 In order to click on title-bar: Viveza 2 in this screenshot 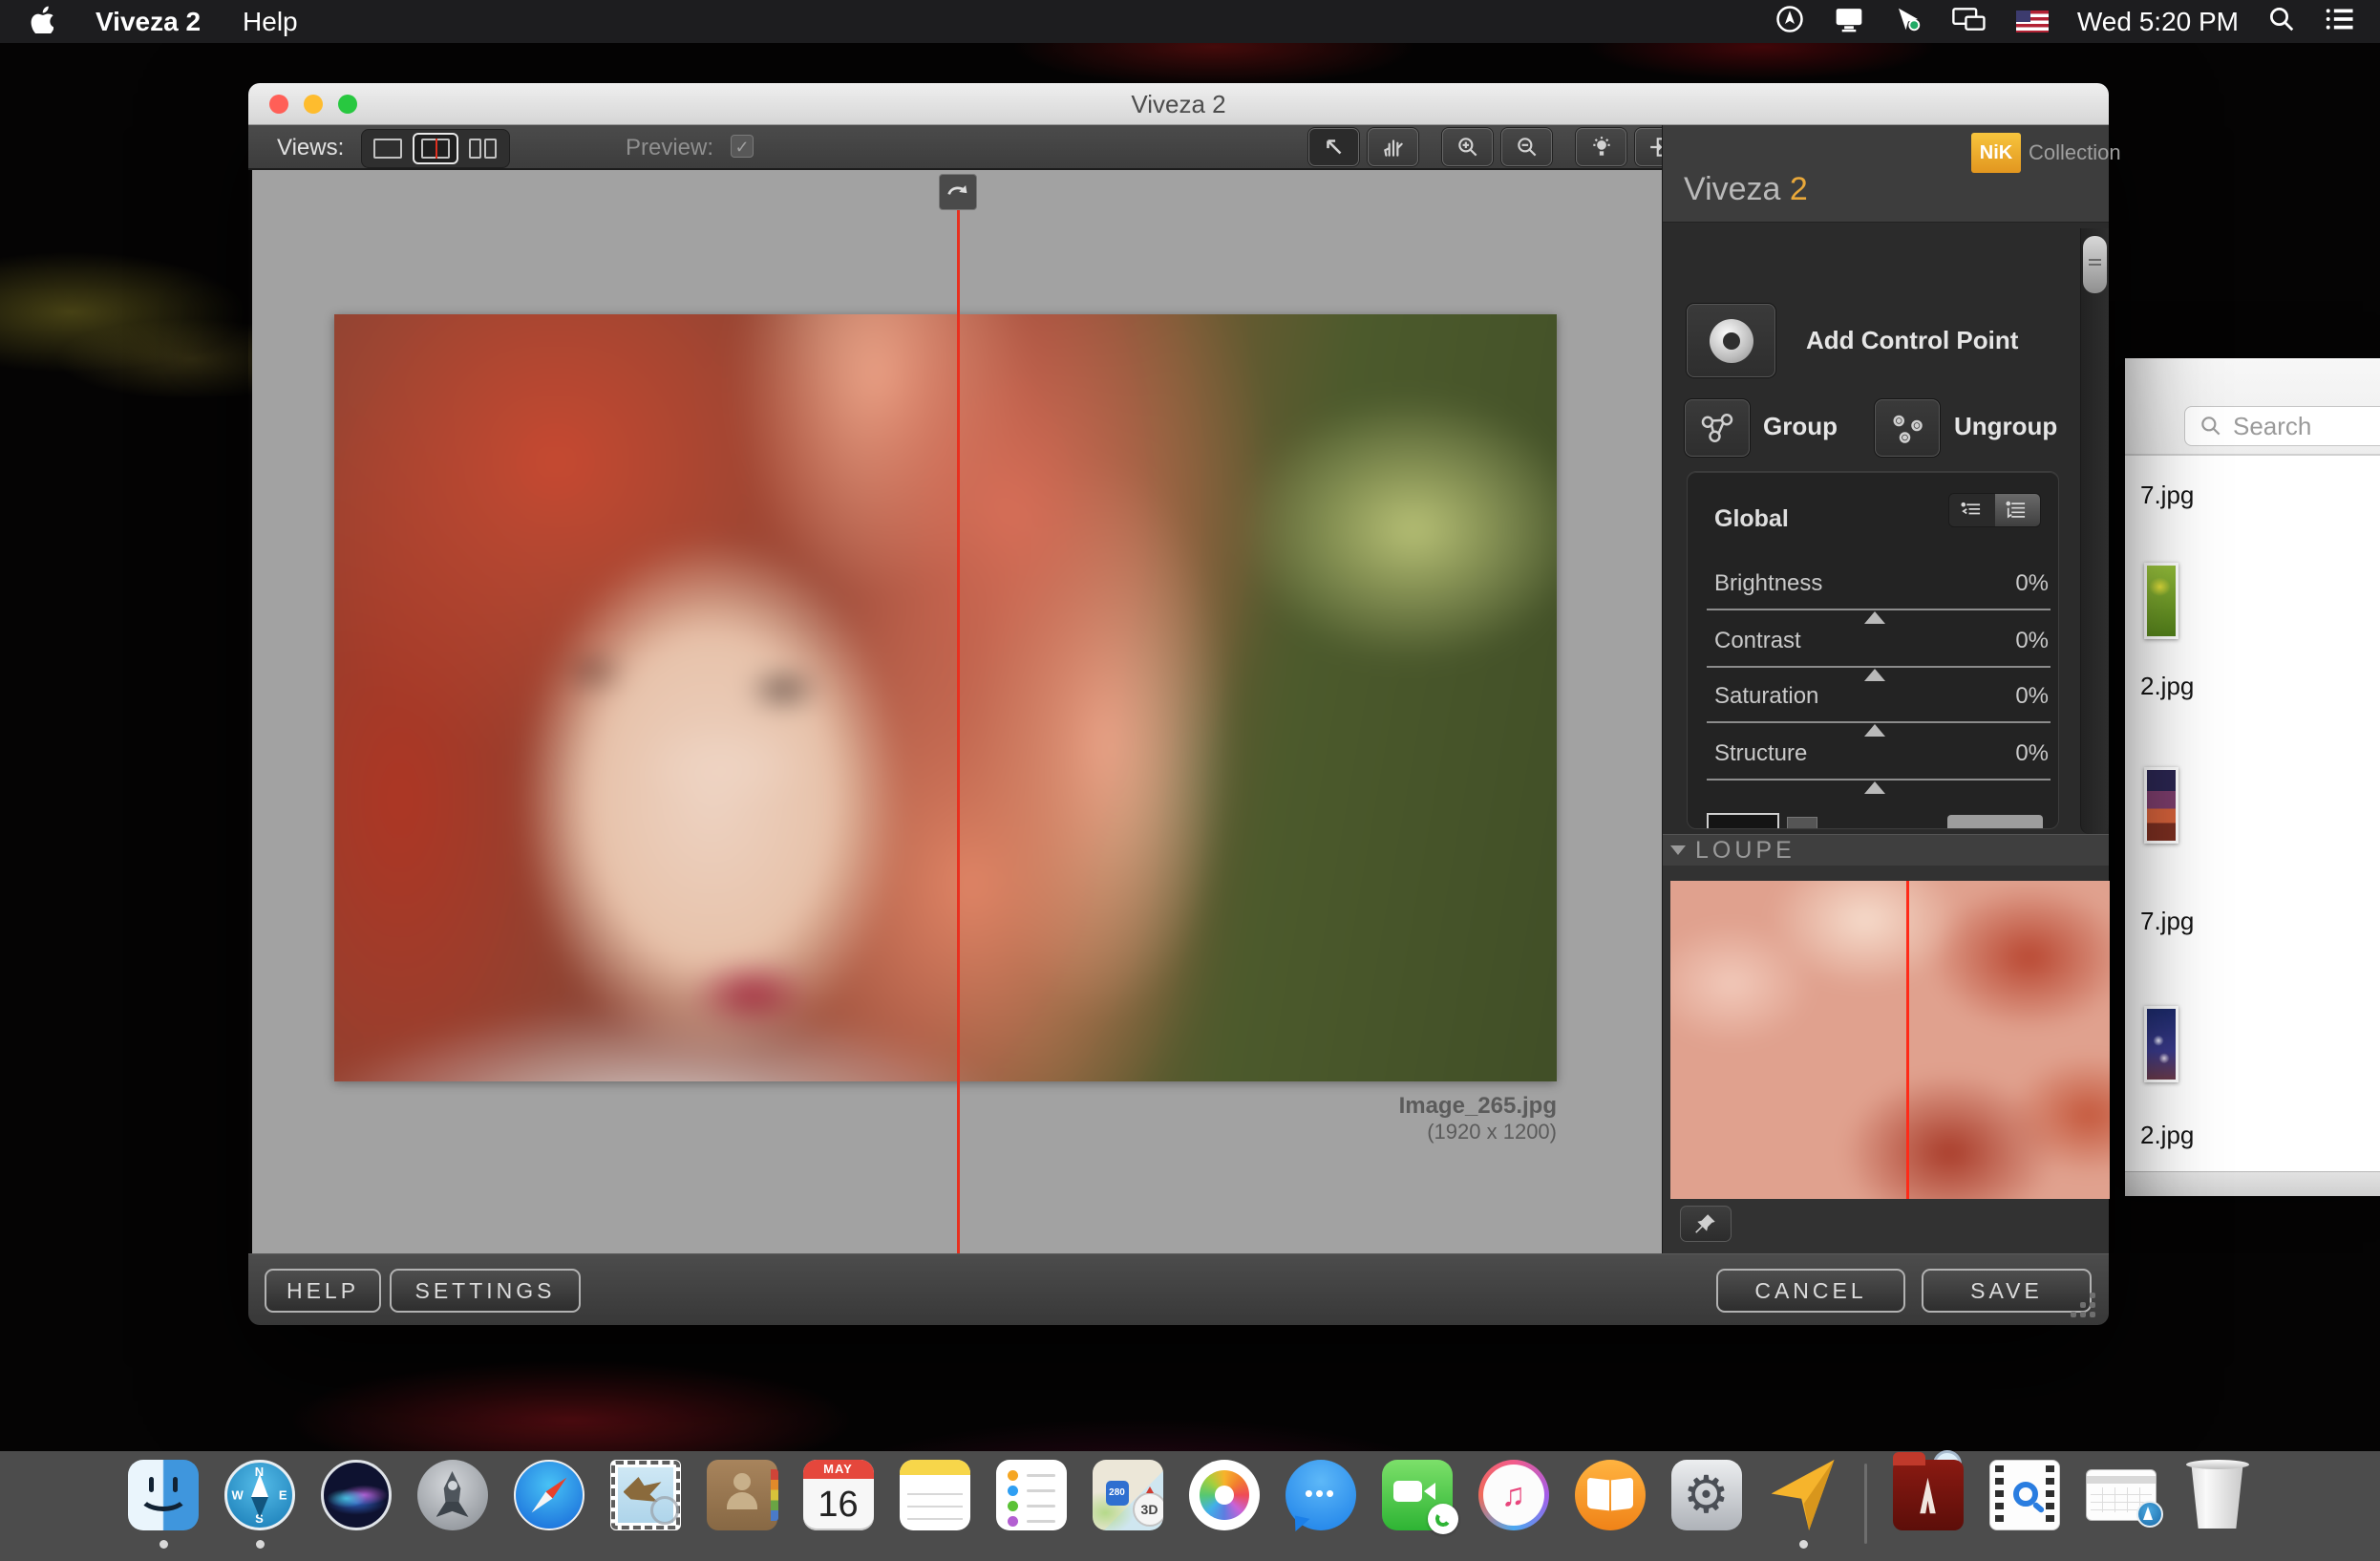, I will do `click(1178, 104)`.